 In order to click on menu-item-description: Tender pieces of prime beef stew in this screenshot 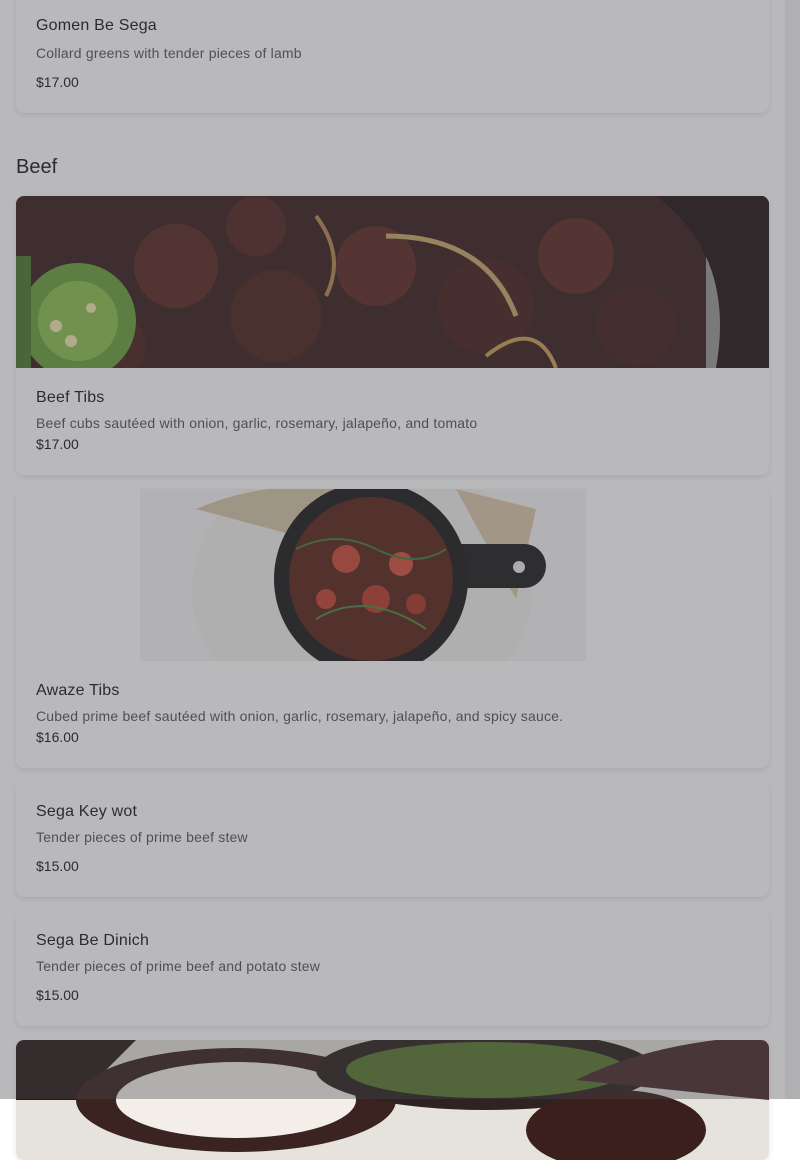, I will do `click(142, 837)`.